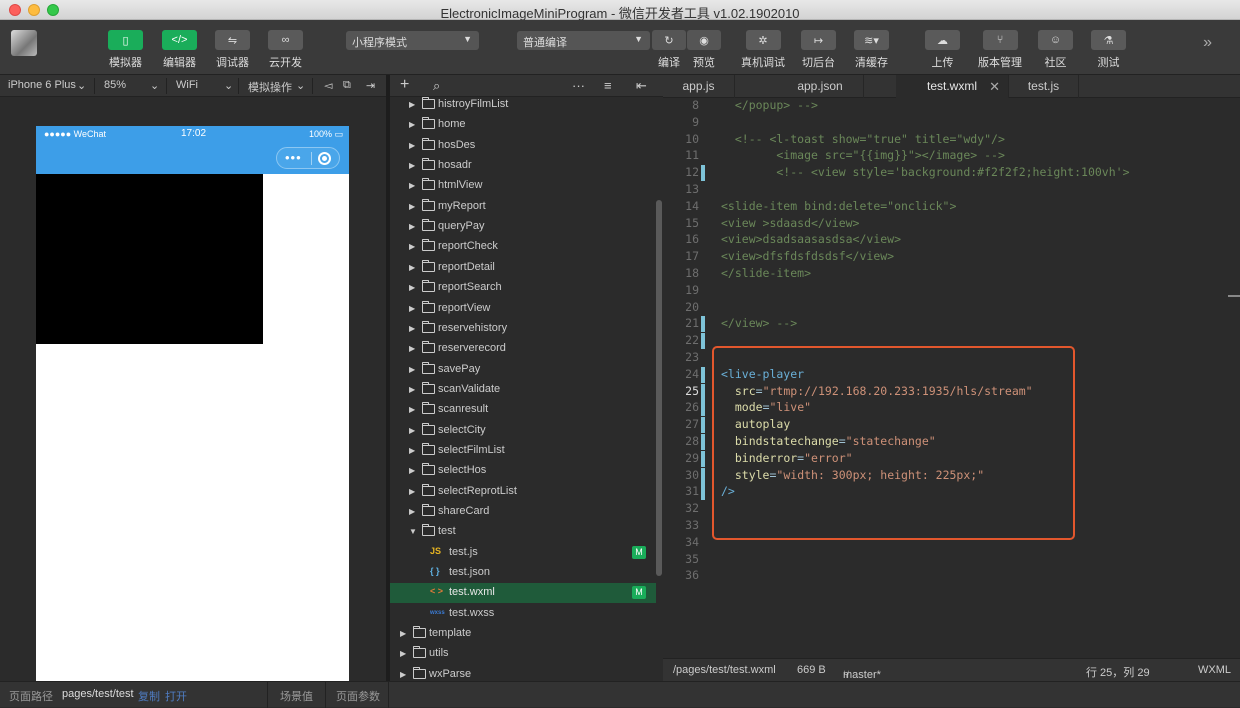 The image size is (1240, 708). What do you see at coordinates (523, 492) in the screenshot?
I see `tree-item: ▶ selectReprotList` at bounding box center [523, 492].